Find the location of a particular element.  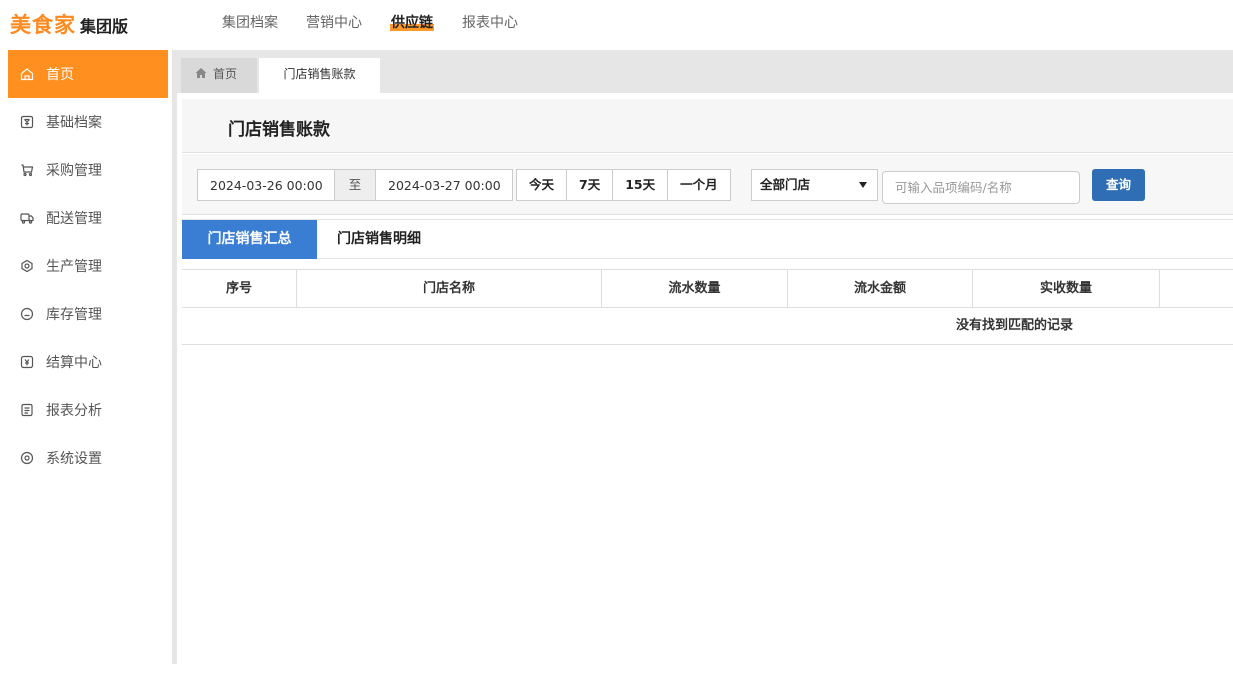

topnav-item-group-archive: 集团档案 is located at coordinates (250, 24).